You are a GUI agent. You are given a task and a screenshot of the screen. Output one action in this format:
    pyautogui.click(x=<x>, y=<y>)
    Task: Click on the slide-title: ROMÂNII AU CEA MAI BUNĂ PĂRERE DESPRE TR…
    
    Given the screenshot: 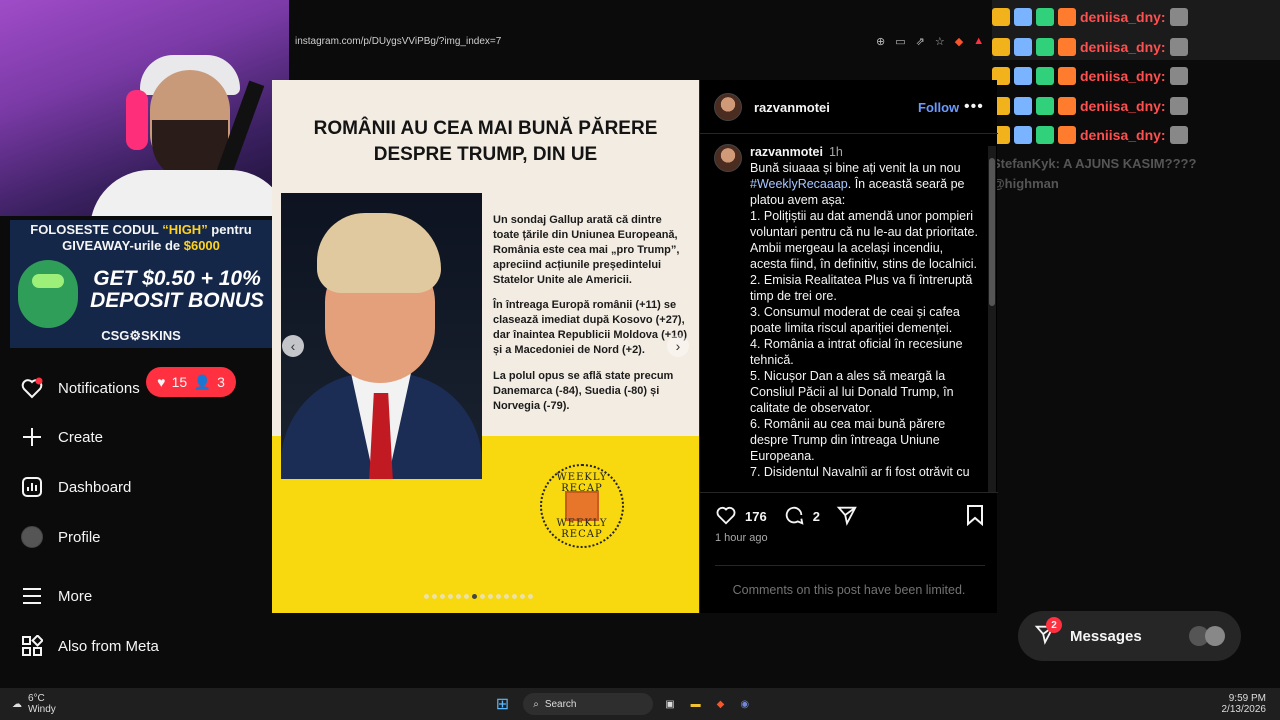 What is the action you would take?
    pyautogui.click(x=485, y=141)
    